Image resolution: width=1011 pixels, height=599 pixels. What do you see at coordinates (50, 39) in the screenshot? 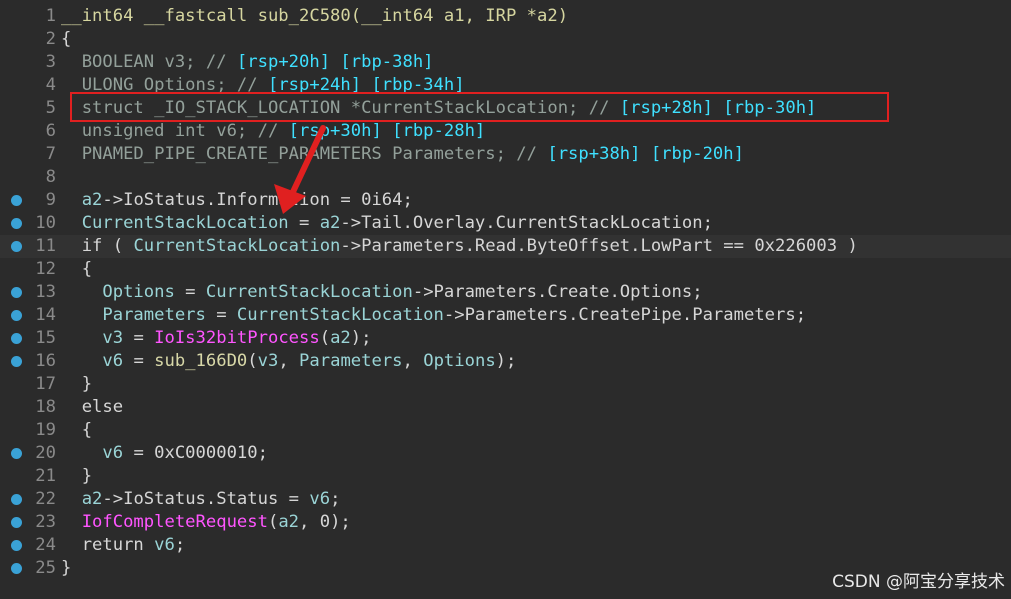
I see `line-number: 2` at bounding box center [50, 39].